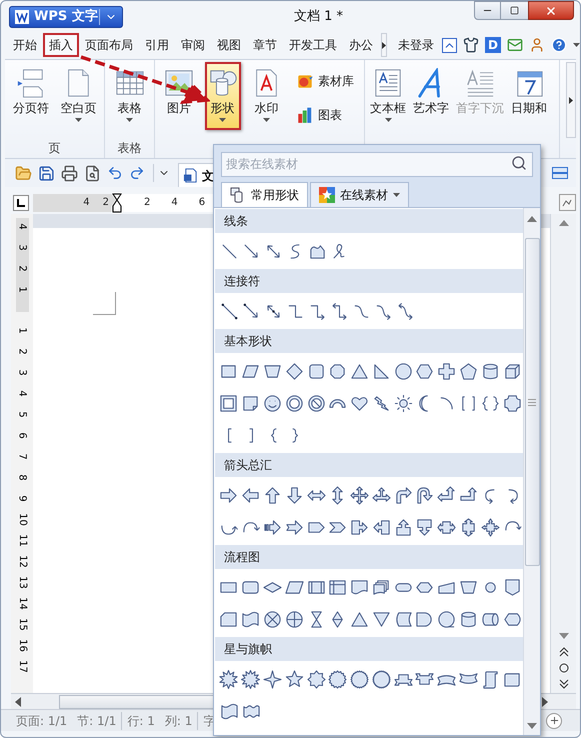 This screenshot has height=738, width=581. What do you see at coordinates (416, 45) in the screenshot?
I see `login-status: 未登录` at bounding box center [416, 45].